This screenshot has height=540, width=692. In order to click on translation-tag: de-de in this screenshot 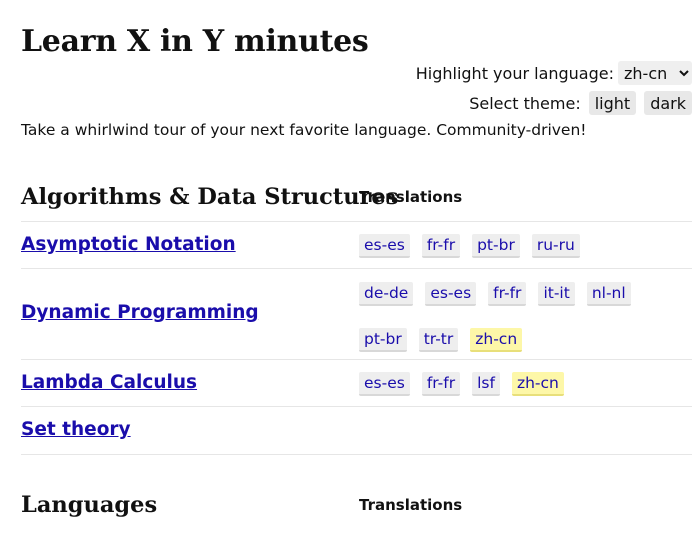, I will do `click(386, 294)`.